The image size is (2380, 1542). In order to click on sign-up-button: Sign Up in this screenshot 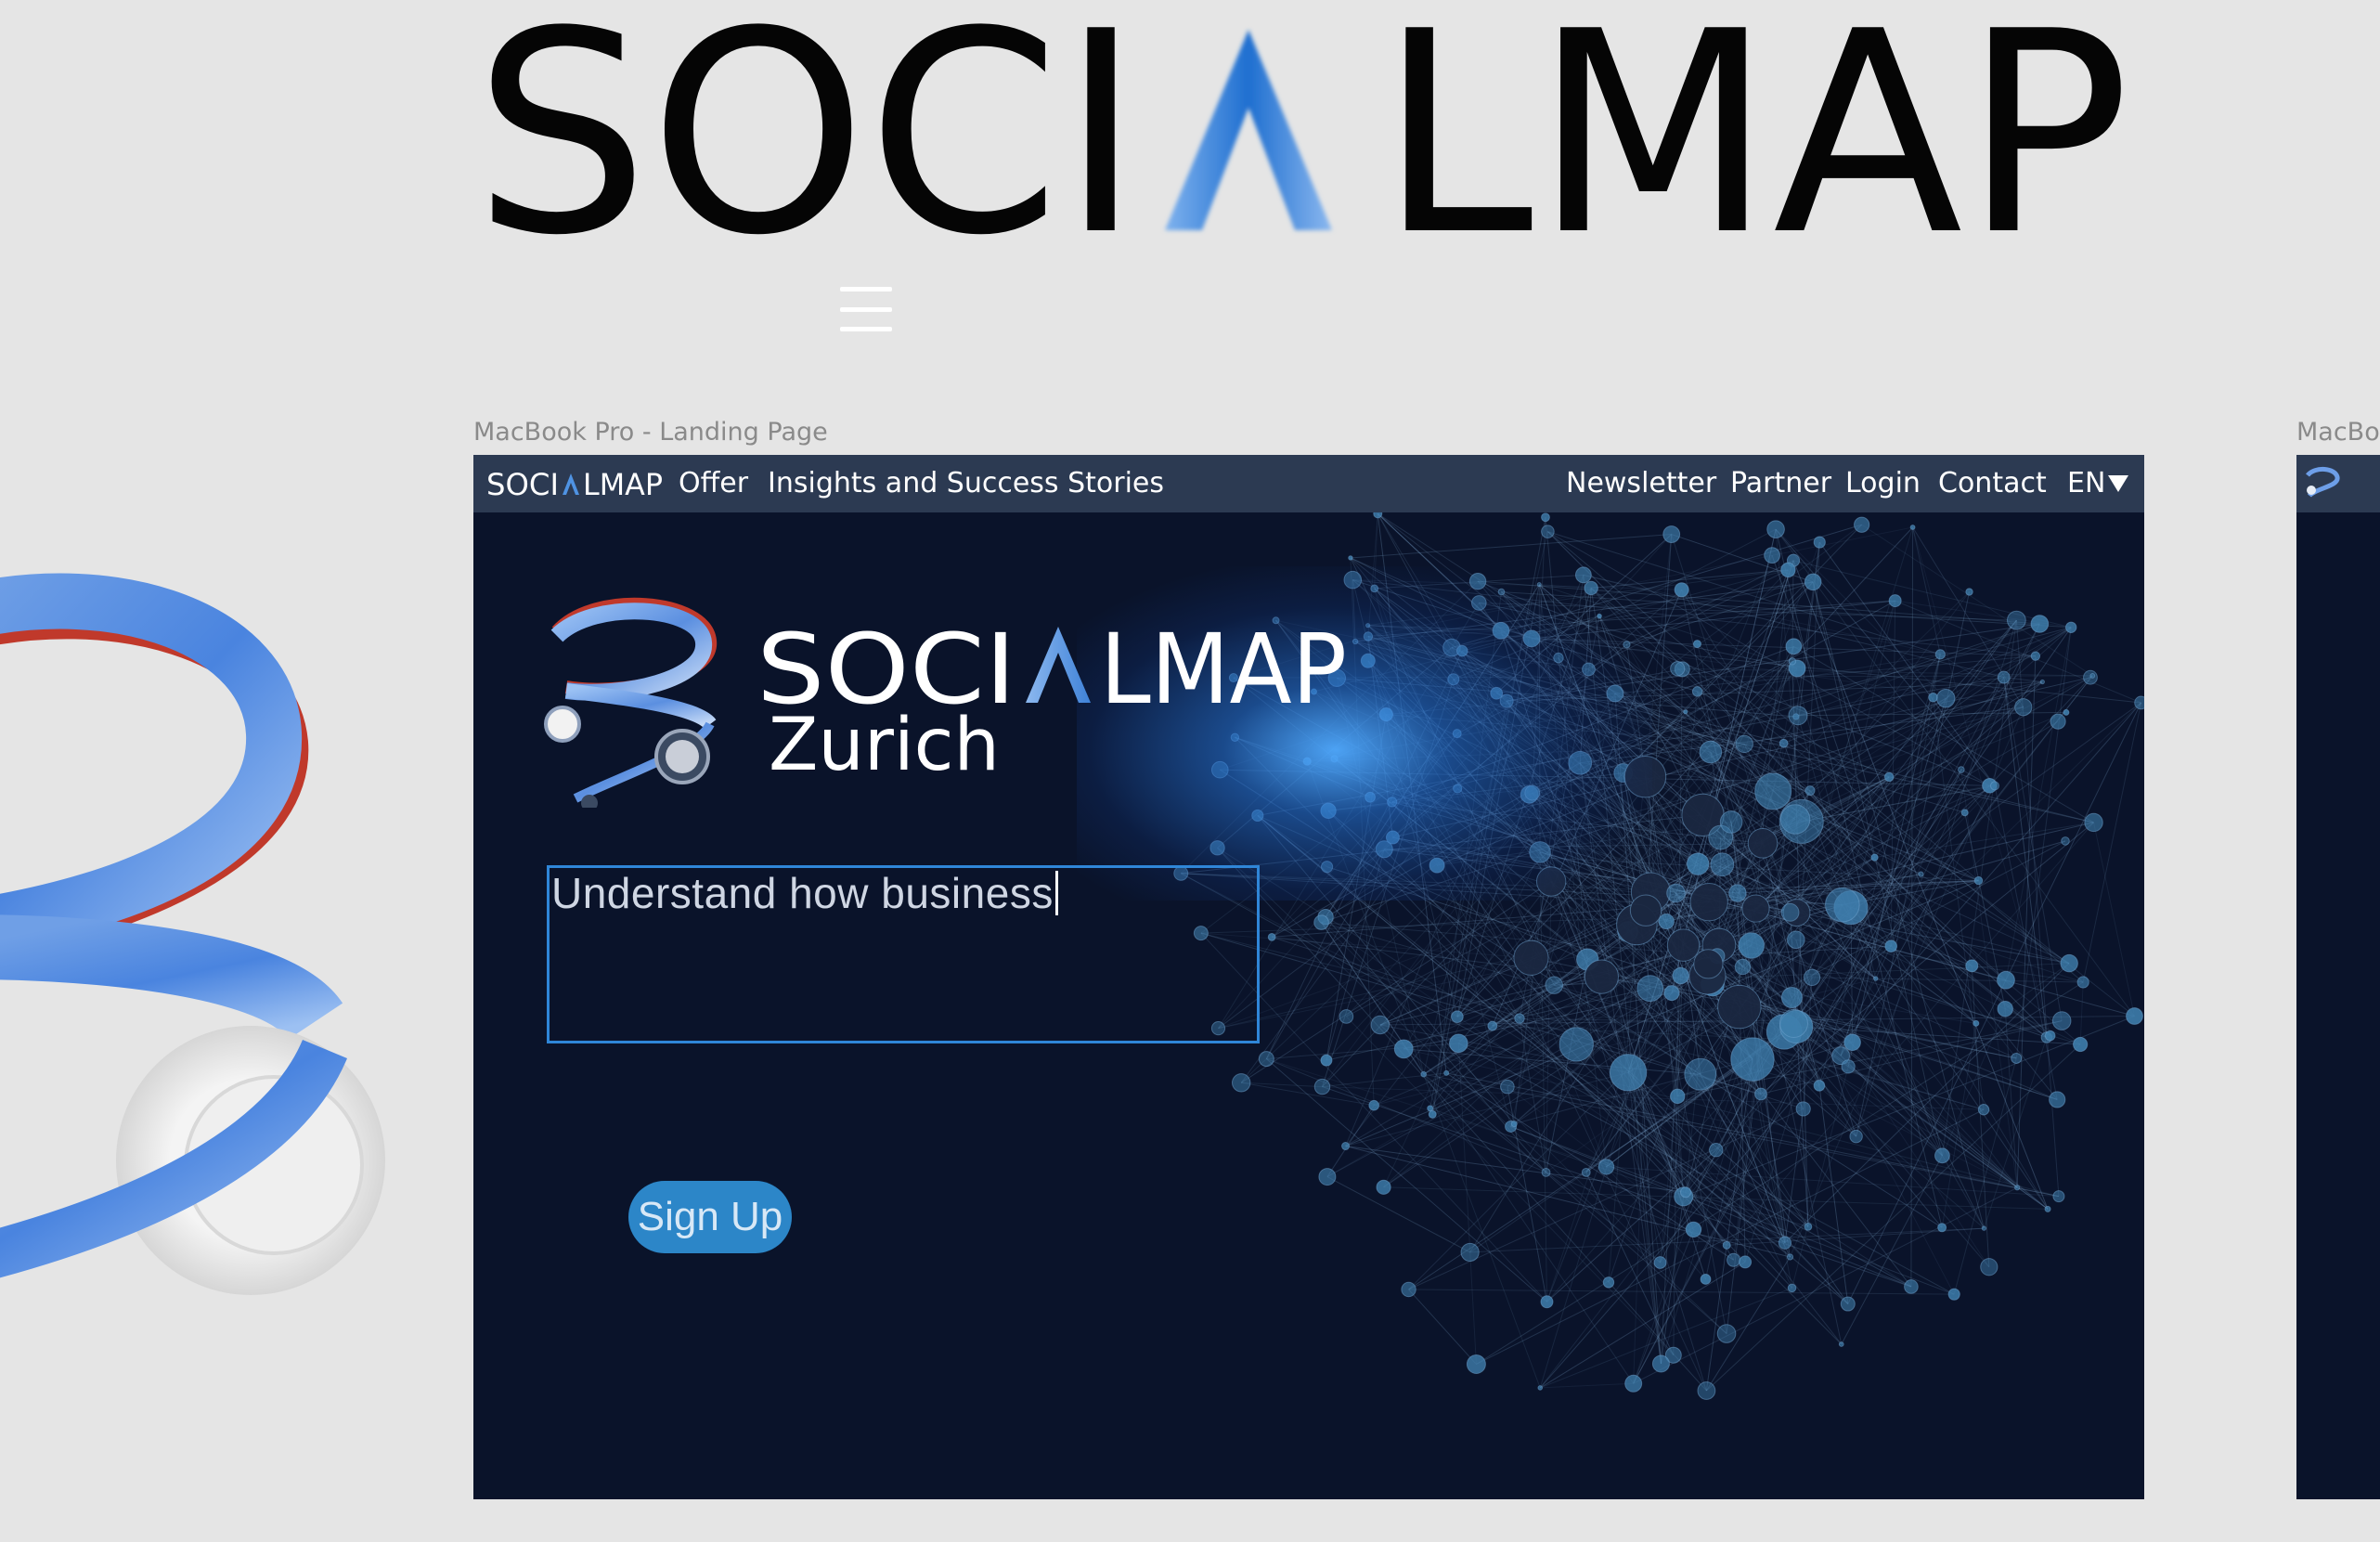, I will do `click(710, 1217)`.